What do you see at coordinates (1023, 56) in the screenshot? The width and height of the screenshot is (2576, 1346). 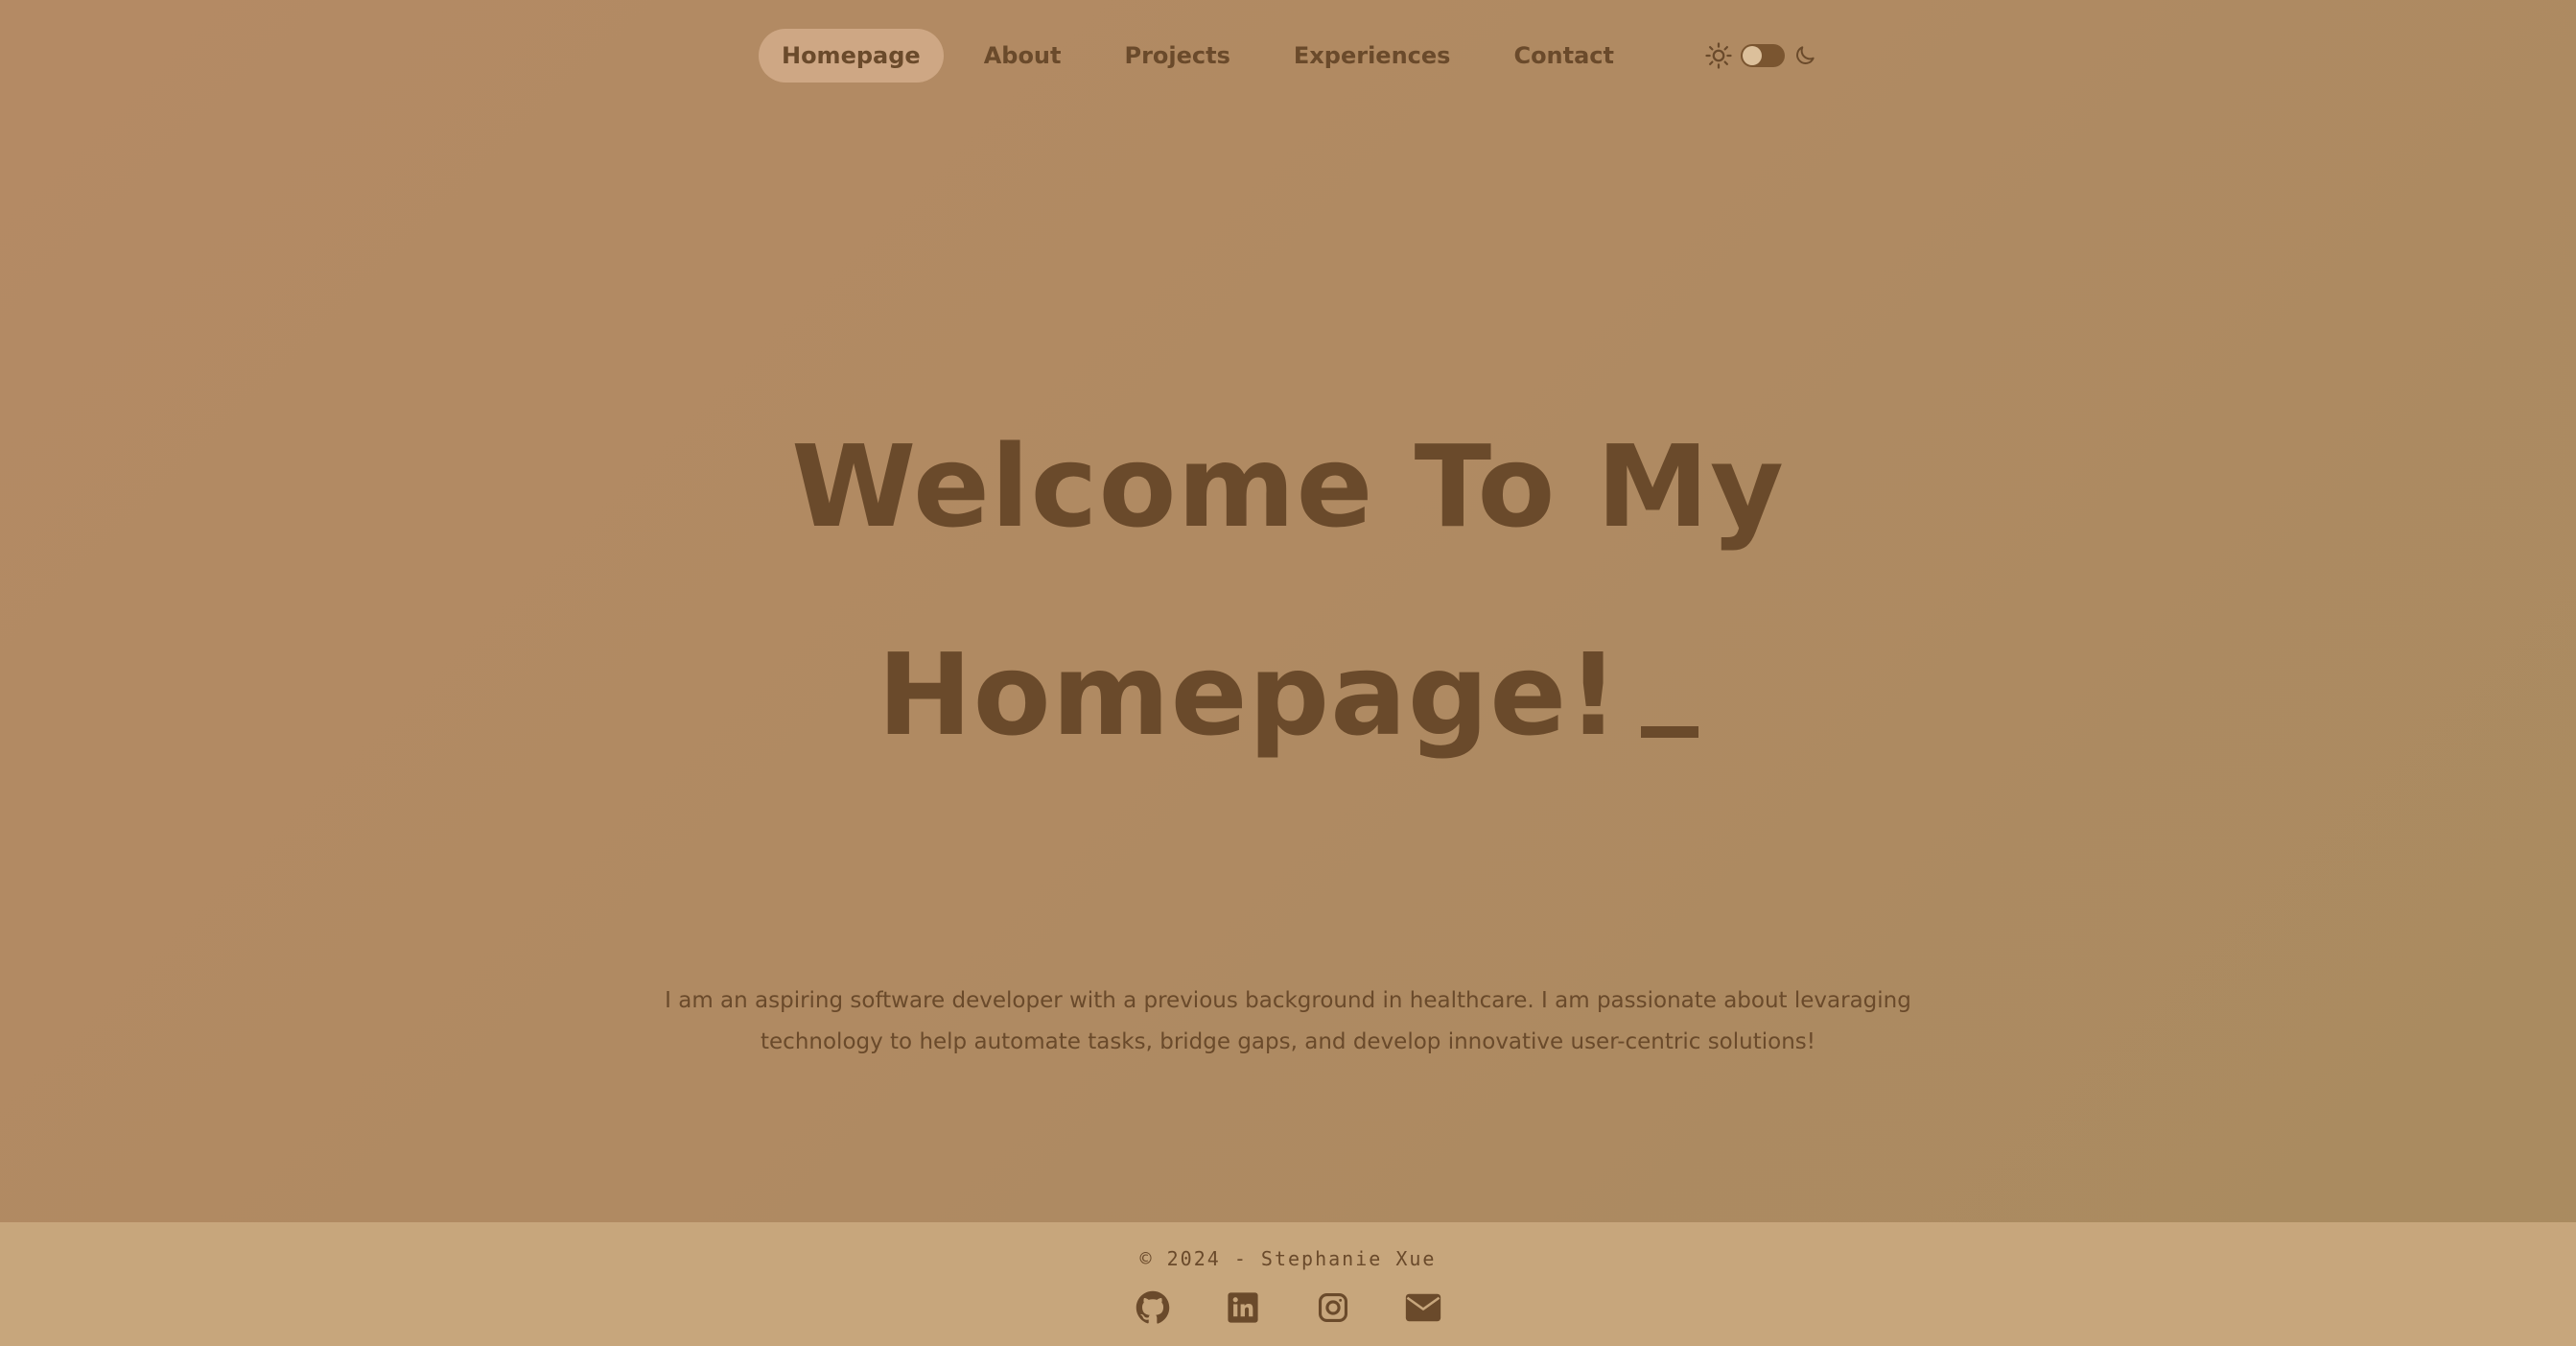 I see `nav-item-about: About` at bounding box center [1023, 56].